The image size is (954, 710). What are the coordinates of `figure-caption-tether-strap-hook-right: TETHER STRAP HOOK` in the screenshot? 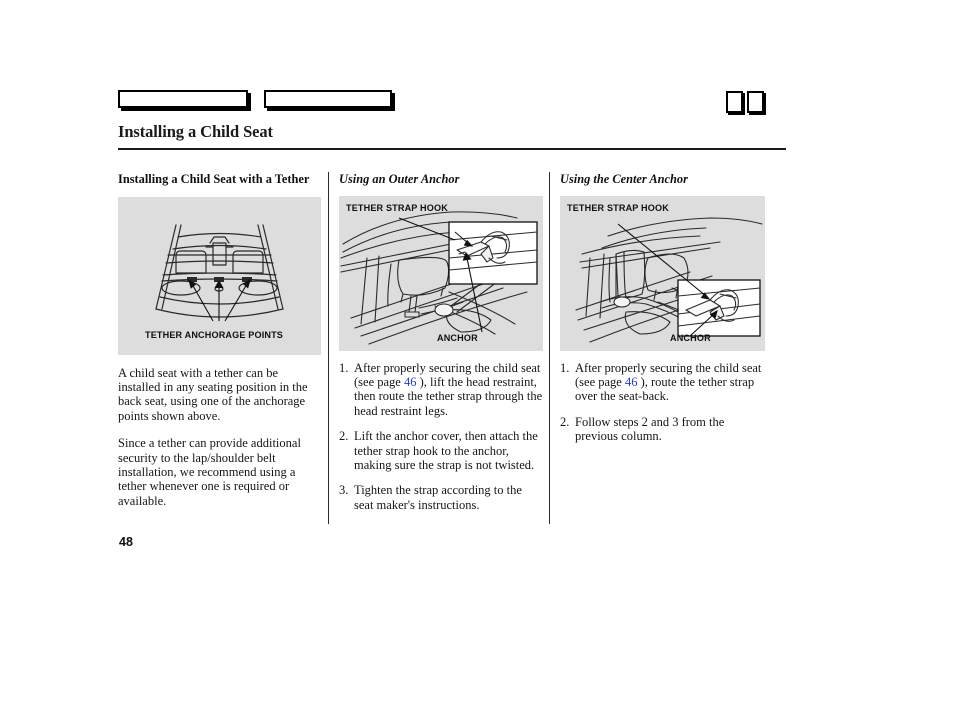 It's located at (618, 207).